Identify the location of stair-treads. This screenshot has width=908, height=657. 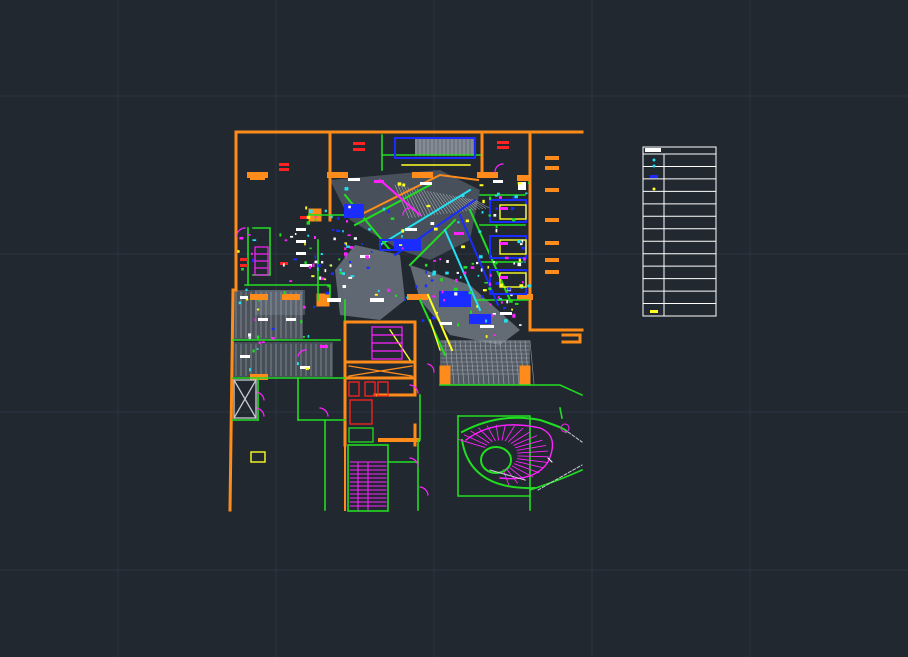
(368, 486).